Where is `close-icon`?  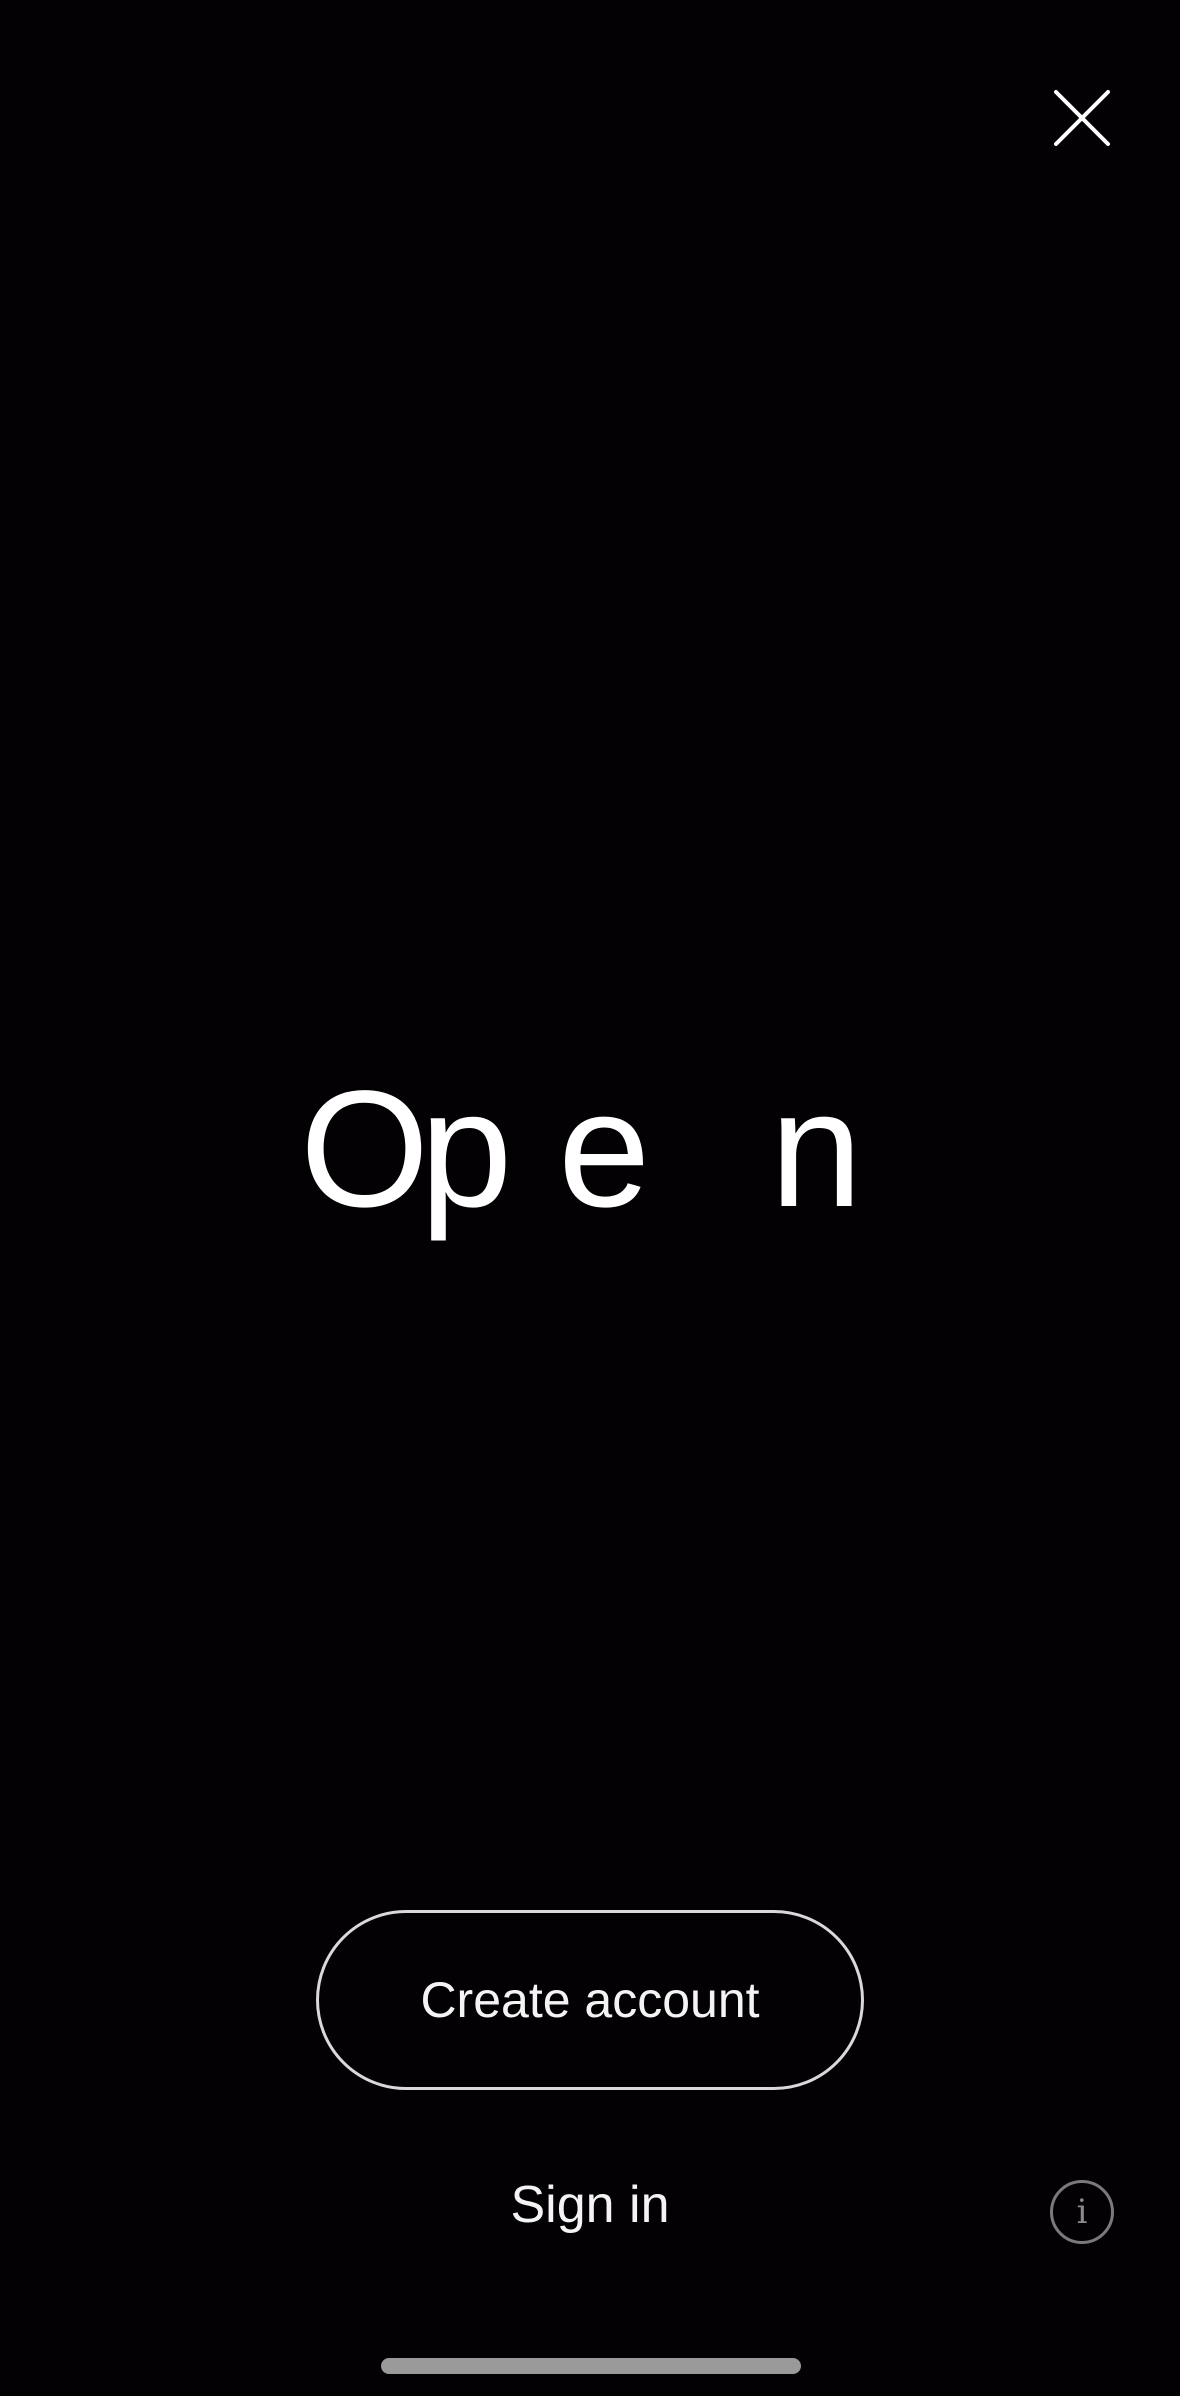
close-icon is located at coordinates (1082, 118).